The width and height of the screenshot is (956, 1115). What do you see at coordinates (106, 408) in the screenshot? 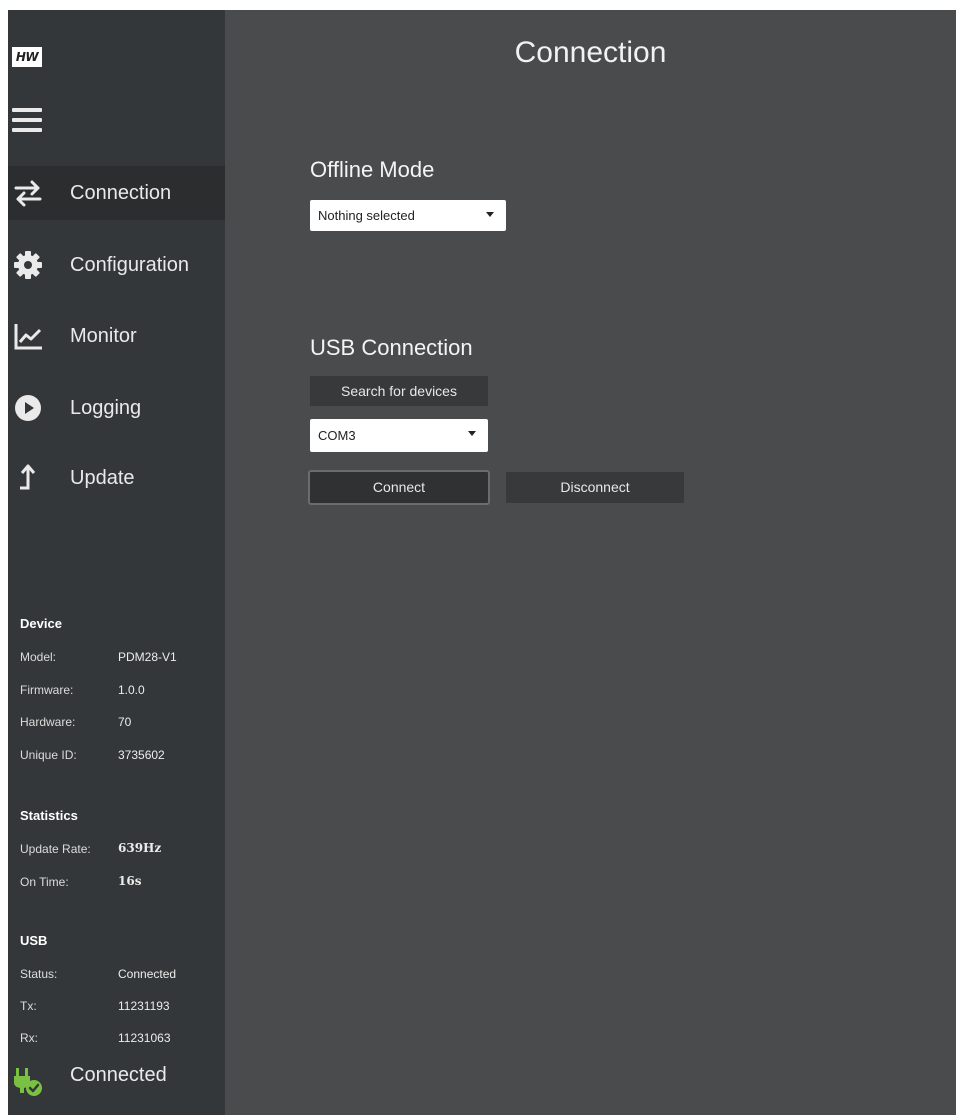
I see `sidebar-item-label: Logging` at bounding box center [106, 408].